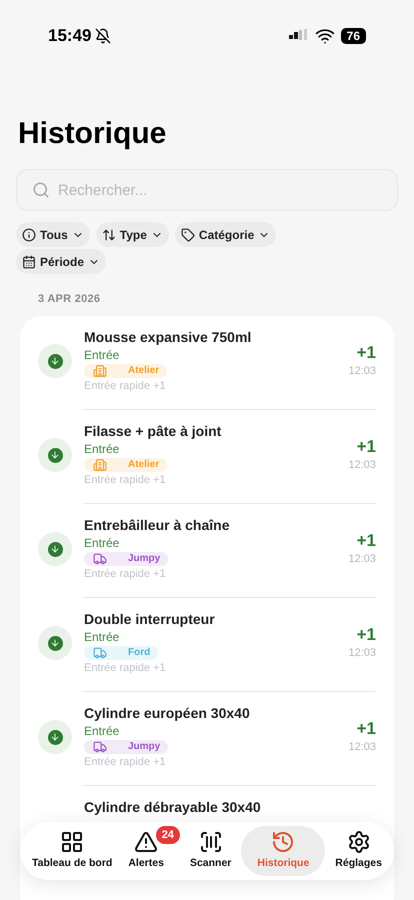  What do you see at coordinates (139, 653) in the screenshot?
I see `tag-label: Ford` at bounding box center [139, 653].